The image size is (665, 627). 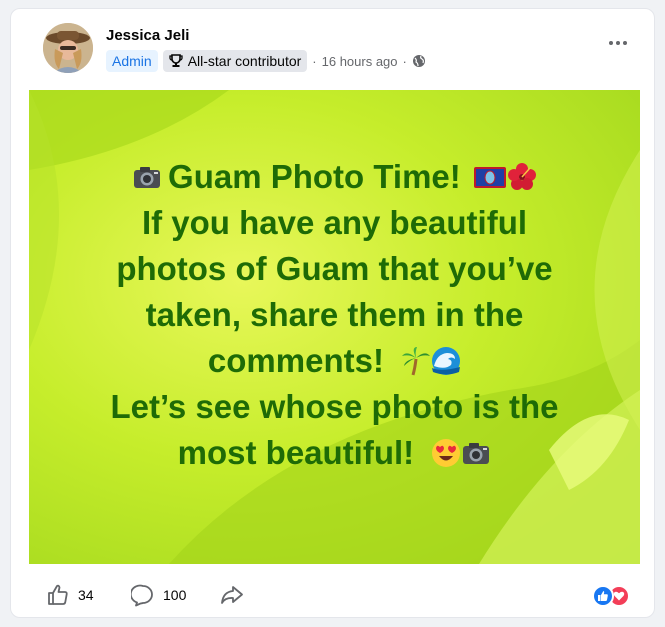 I want to click on banner-line-4: taken, share them in the, so click(x=334, y=314).